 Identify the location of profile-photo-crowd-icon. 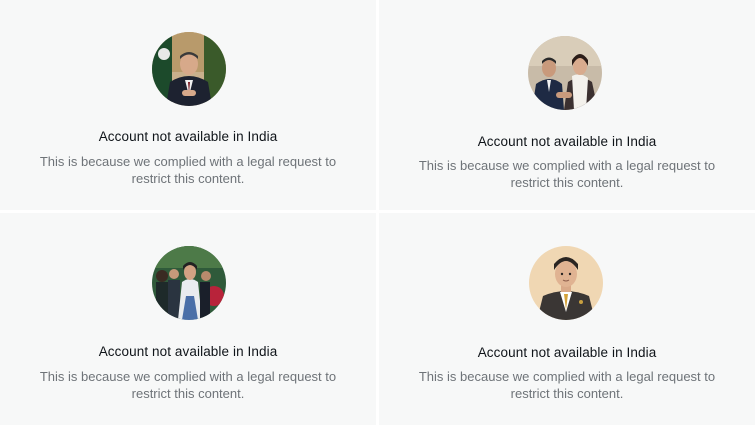
(189, 283).